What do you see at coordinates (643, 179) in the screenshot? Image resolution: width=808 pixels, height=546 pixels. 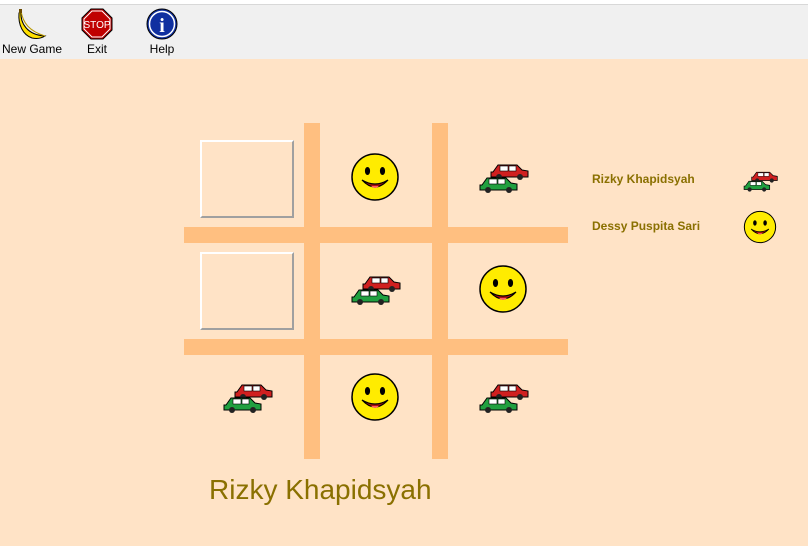 I see `player-name-1: Rizky Khapidsyah` at bounding box center [643, 179].